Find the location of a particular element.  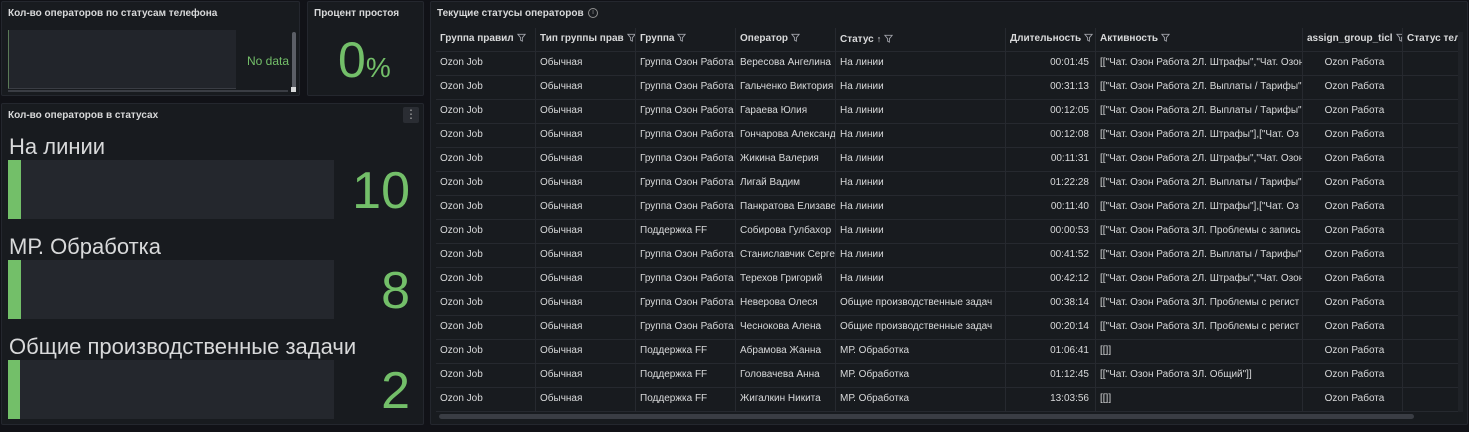

table-cell: Лигай Вадим is located at coordinates (786, 184).